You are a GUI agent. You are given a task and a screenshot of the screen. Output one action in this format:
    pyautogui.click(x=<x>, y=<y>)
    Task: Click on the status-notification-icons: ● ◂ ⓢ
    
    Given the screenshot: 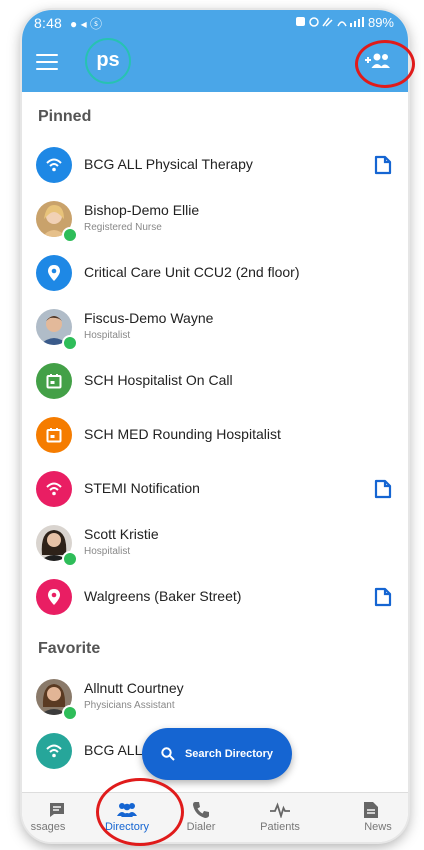 What is the action you would take?
    pyautogui.click(x=86, y=24)
    